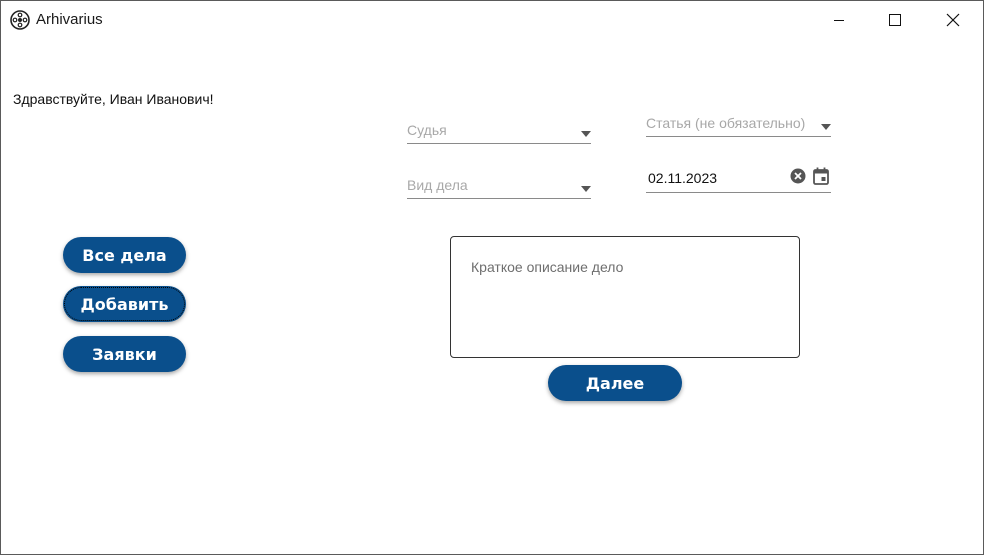 This screenshot has width=984, height=555. I want to click on judge-placeholder: Судья, so click(427, 130).